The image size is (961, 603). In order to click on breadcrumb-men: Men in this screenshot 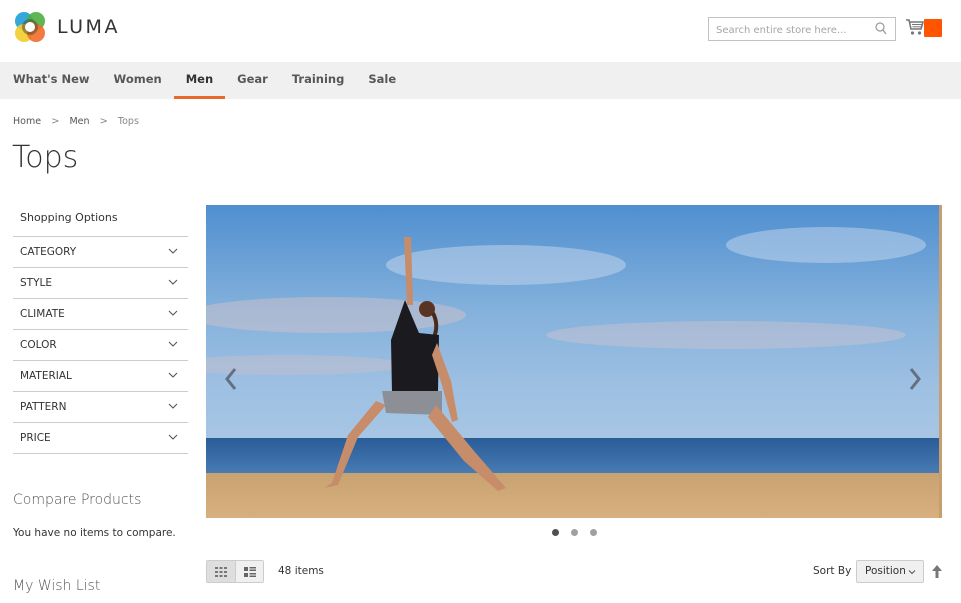, I will do `click(79, 121)`.